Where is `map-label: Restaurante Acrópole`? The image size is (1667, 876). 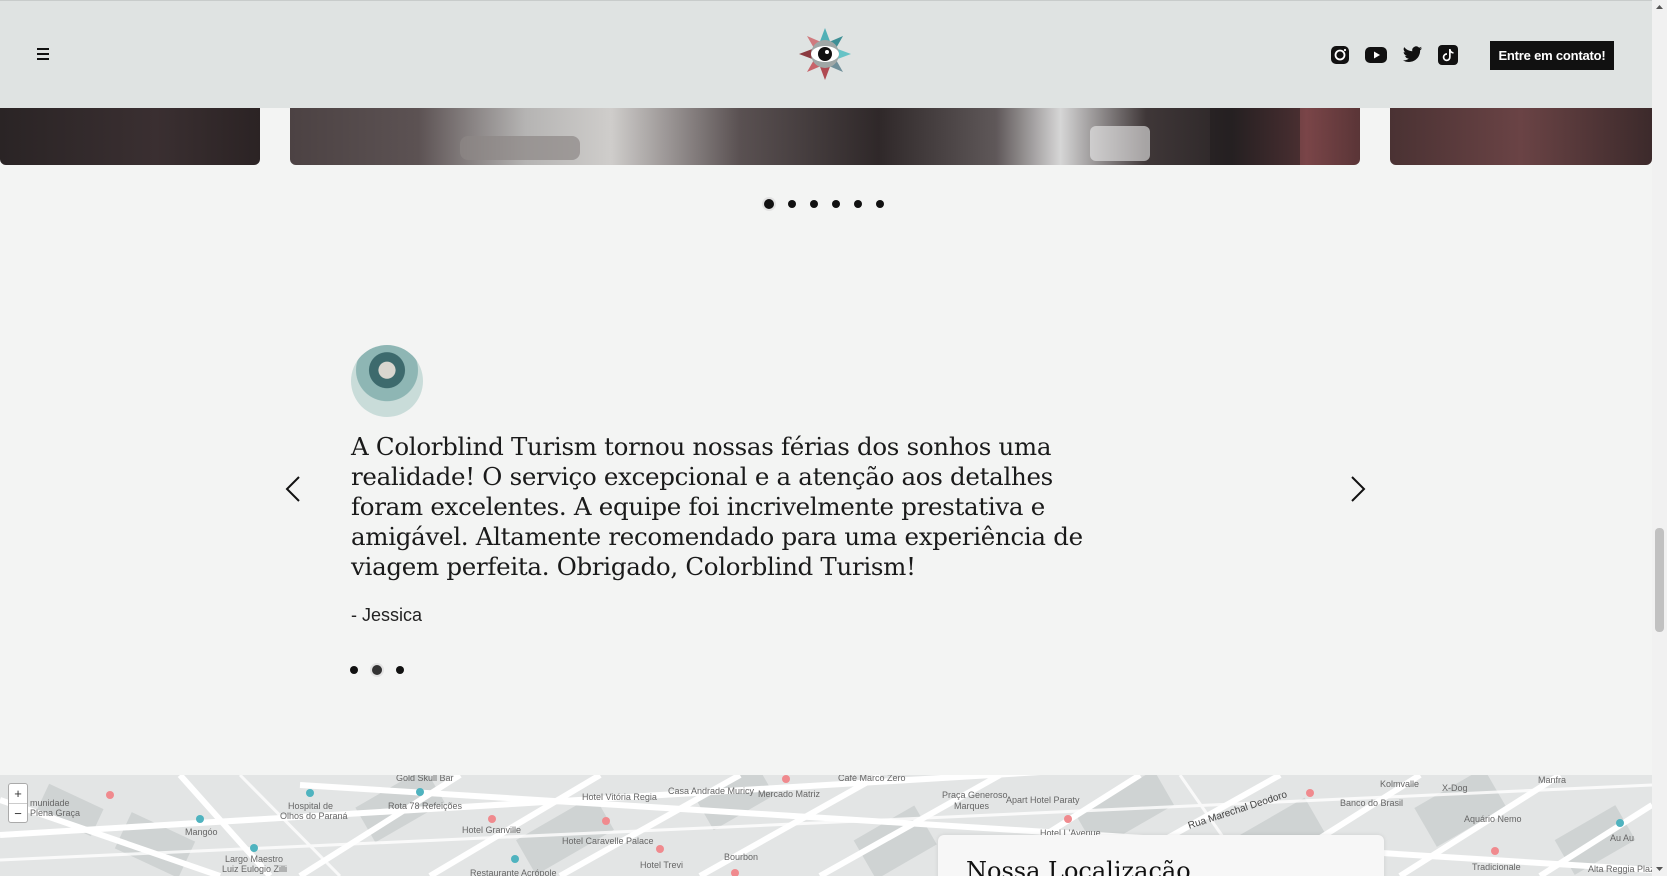
map-label: Restaurante Acrópole is located at coordinates (513, 872).